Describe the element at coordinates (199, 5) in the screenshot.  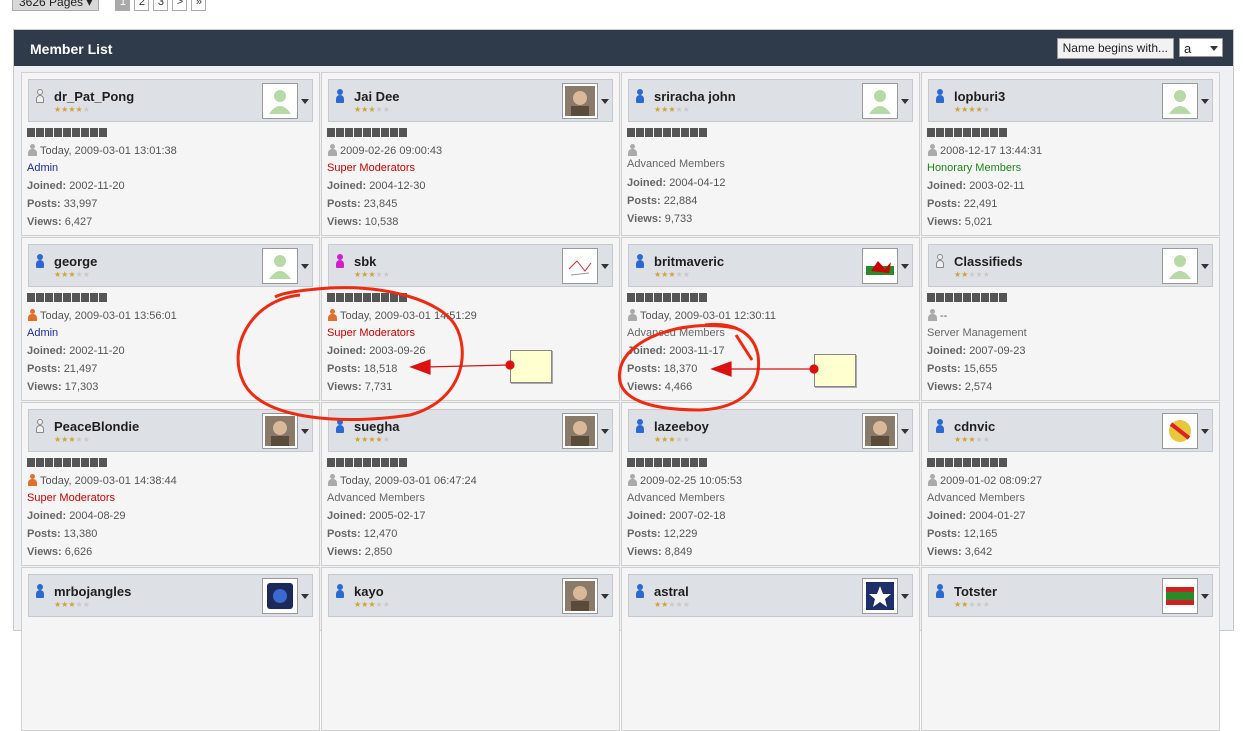
I see `last-page-link: »` at that location.